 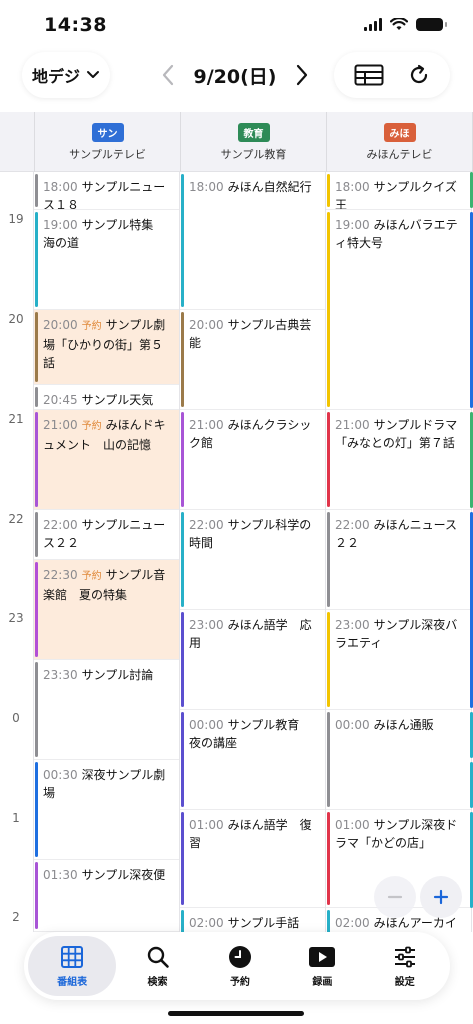 I want to click on program-time: 20:45, so click(x=60, y=400).